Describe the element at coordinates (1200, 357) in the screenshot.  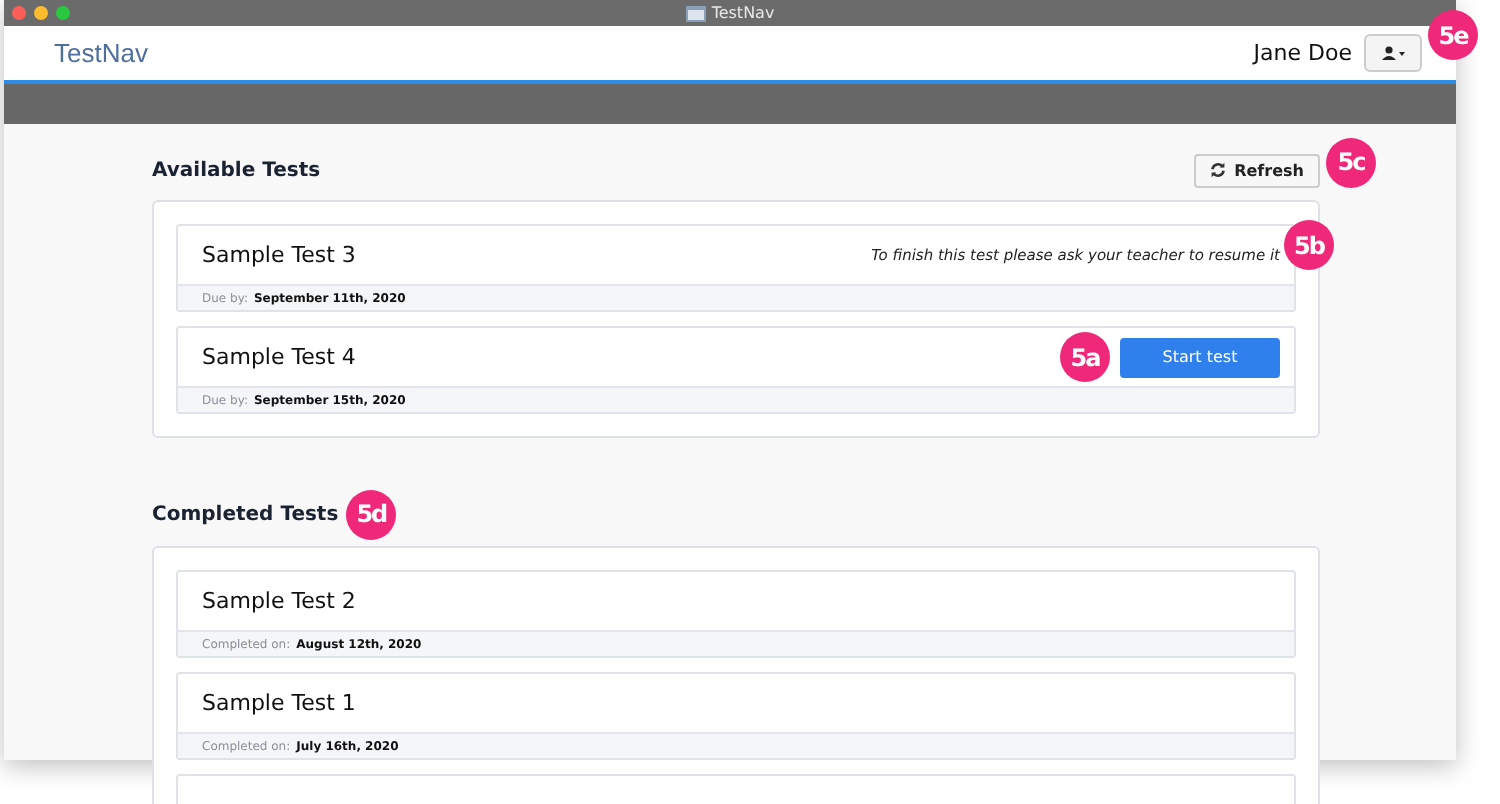
I see `start-test-button: Start test` at that location.